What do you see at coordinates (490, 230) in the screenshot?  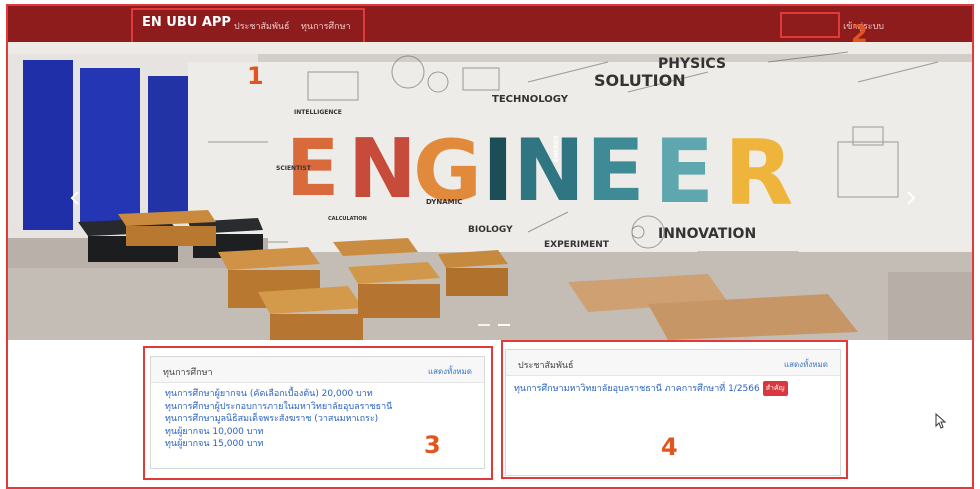 I see `banner-word-biology: BIOLOGY` at bounding box center [490, 230].